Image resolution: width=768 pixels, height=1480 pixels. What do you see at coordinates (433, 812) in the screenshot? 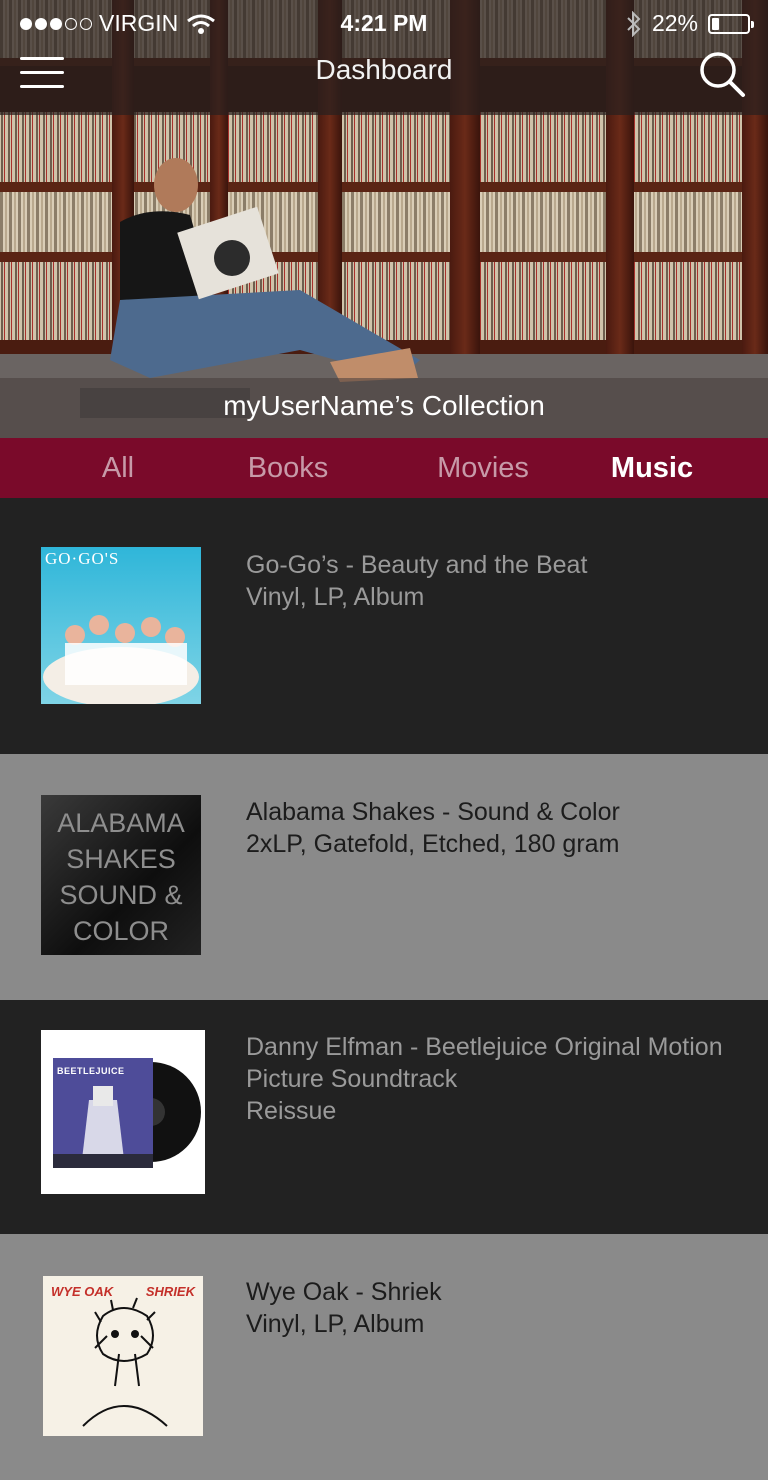
I see `item-title: Alabama Shakes - Sound & Color` at bounding box center [433, 812].